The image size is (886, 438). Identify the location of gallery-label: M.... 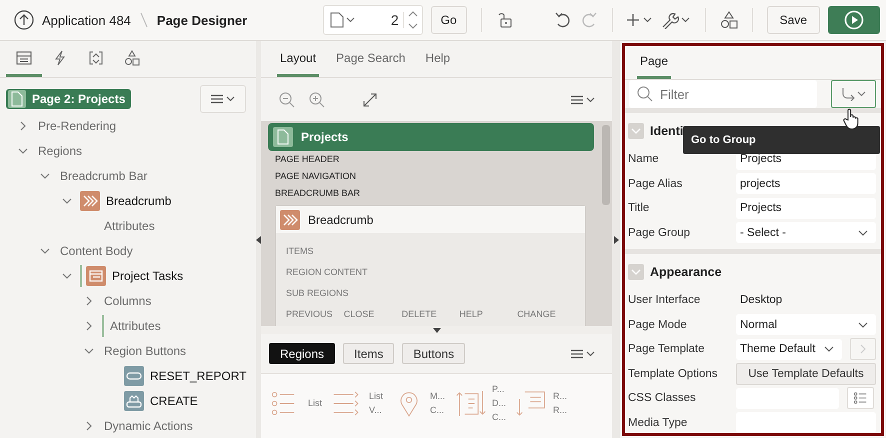
(438, 396).